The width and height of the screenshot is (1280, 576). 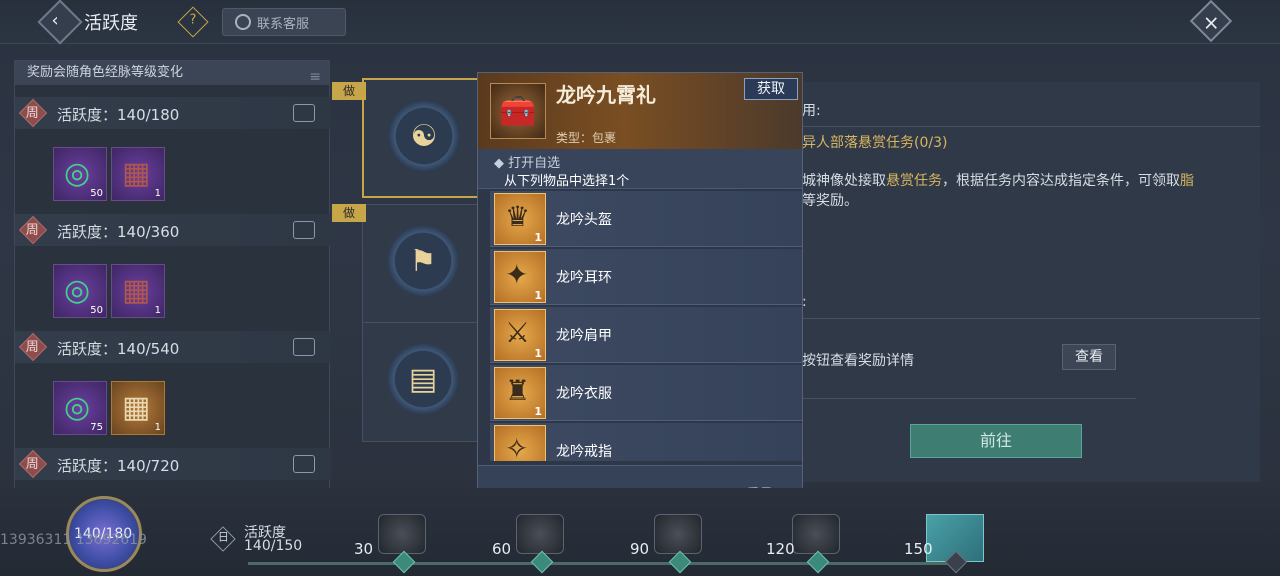 I want to click on detail-heading: 用:, so click(x=811, y=111).